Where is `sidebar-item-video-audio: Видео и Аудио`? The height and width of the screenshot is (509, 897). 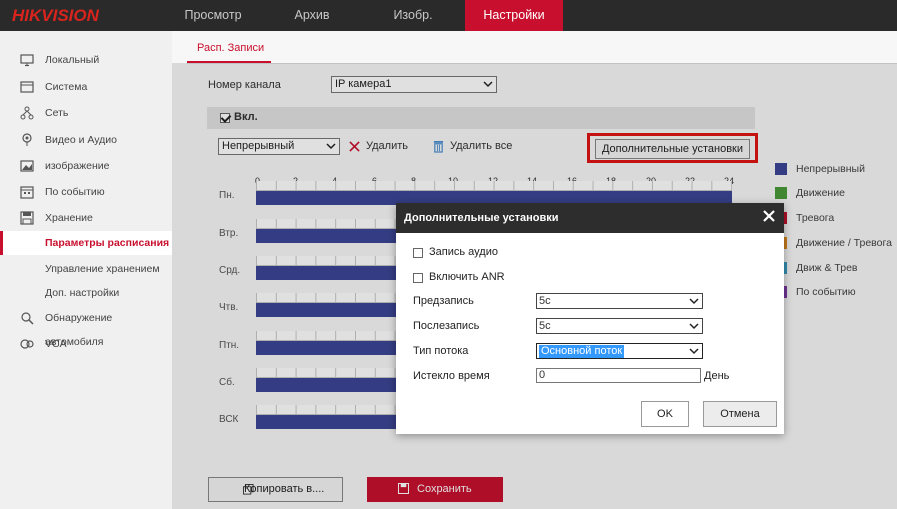 sidebar-item-video-audio: Видео и Аудио is located at coordinates (86, 140).